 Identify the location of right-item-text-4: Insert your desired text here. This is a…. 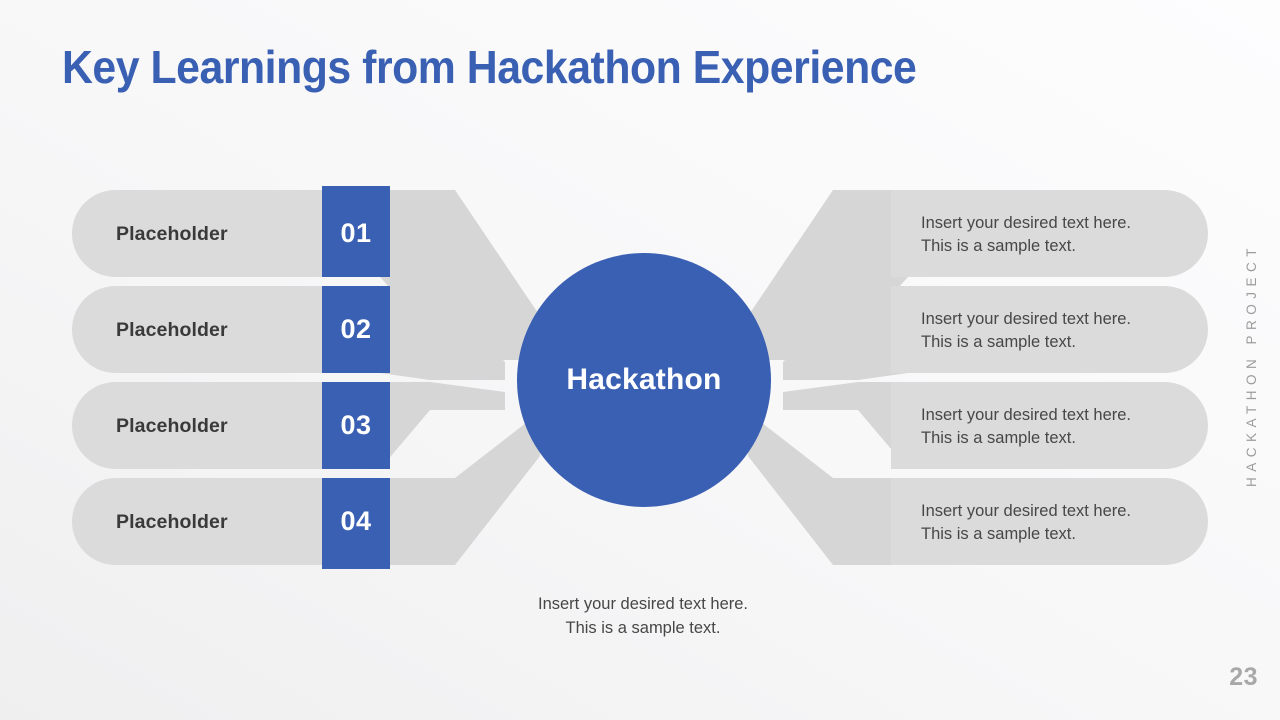
(1026, 522).